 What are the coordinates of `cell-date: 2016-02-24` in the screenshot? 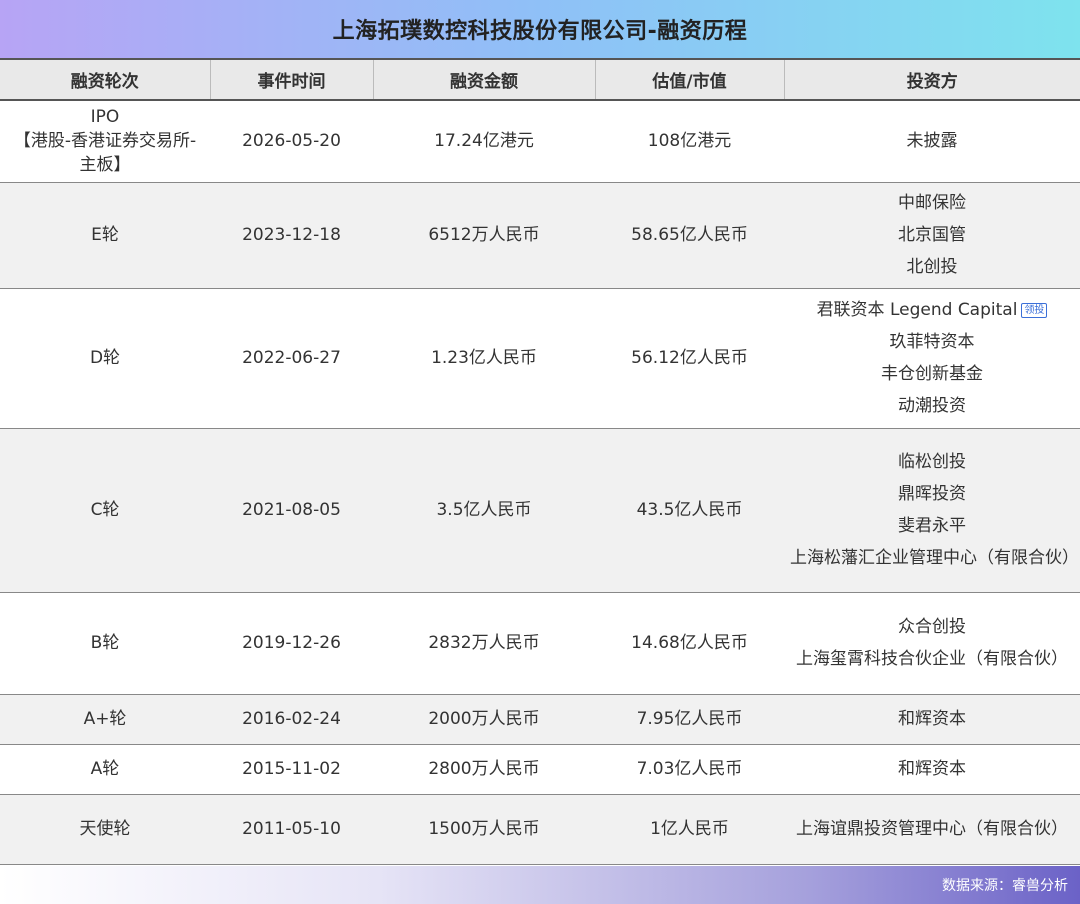 It's located at (291, 719).